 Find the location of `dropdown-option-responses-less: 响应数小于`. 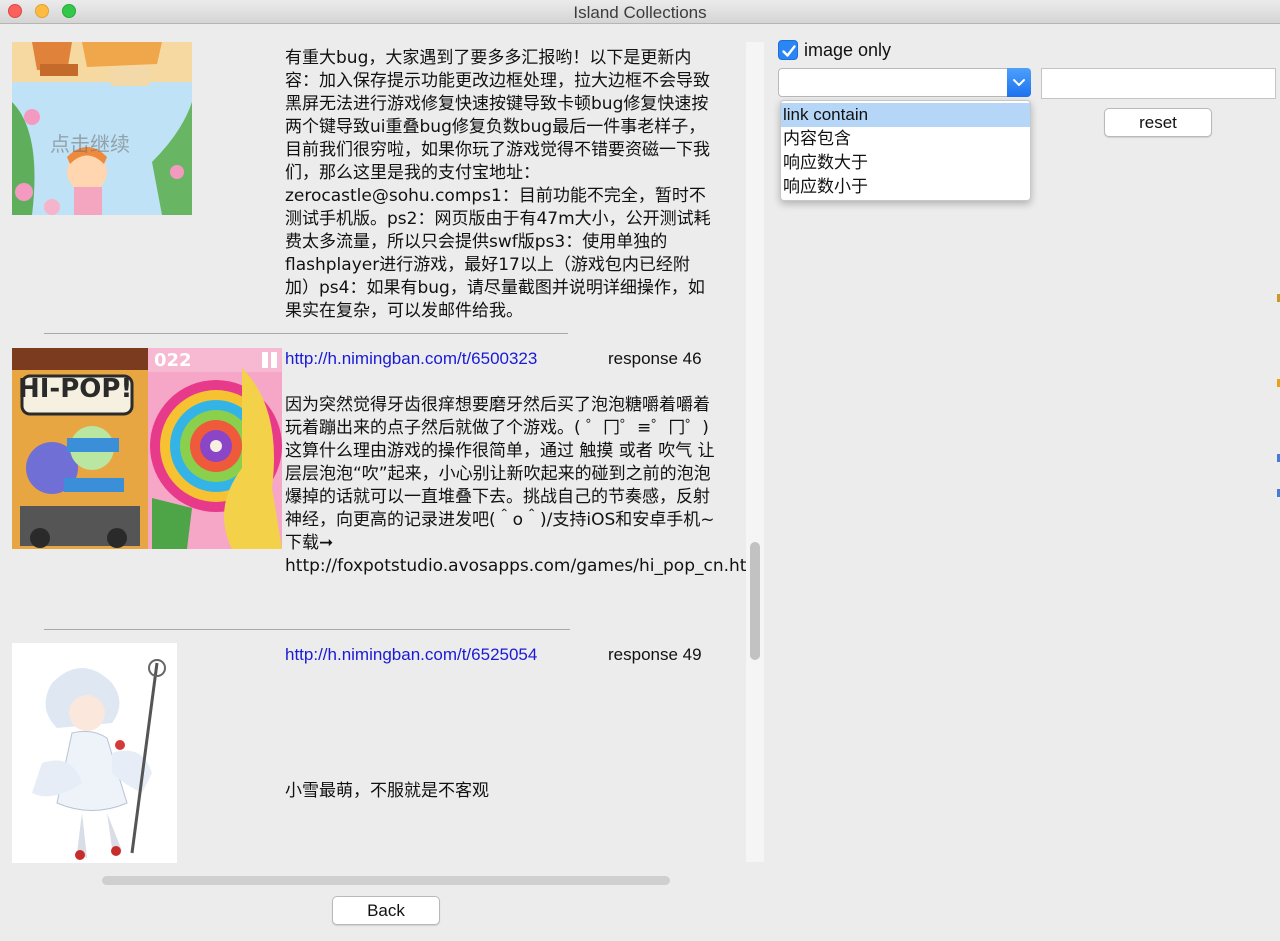

dropdown-option-responses-less: 响应数小于 is located at coordinates (905, 187).